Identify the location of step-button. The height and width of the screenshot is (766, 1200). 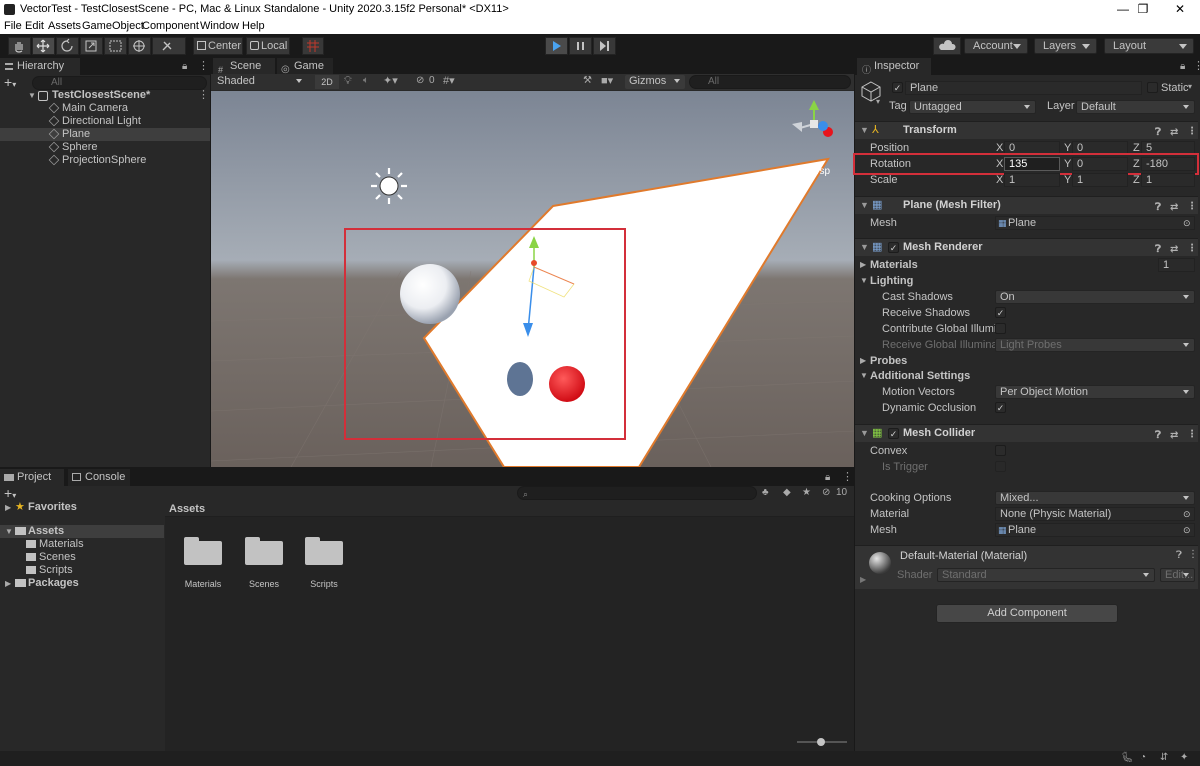
(604, 46).